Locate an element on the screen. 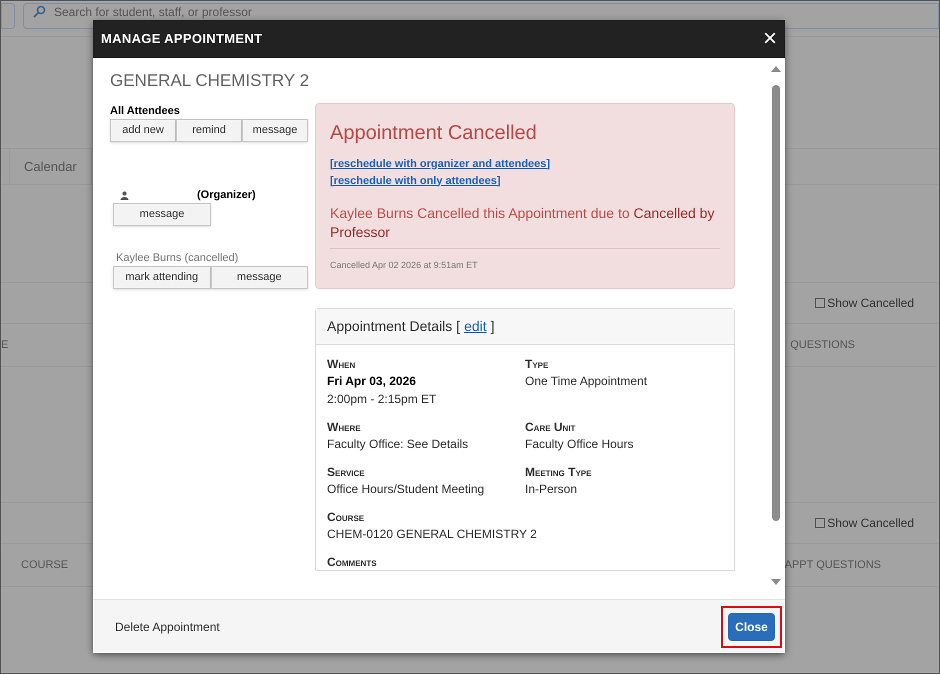 The height and width of the screenshot is (674, 940). edit-link: edit is located at coordinates (475, 326).